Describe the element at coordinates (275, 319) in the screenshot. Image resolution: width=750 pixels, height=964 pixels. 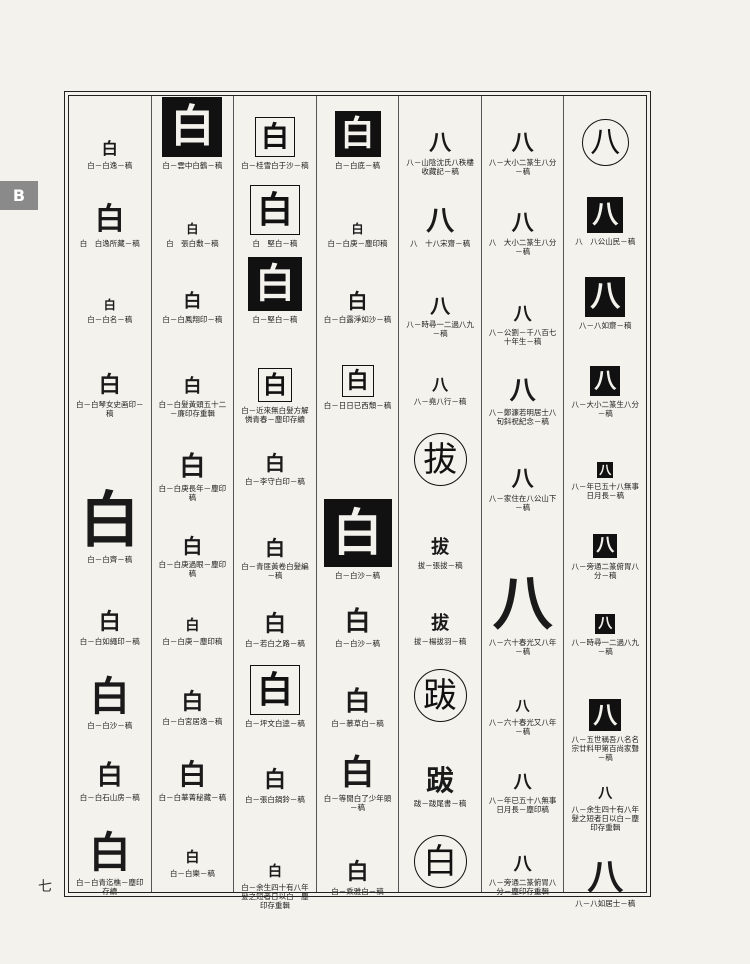
I see `glyph-caption: 白－堅白－稿` at that location.